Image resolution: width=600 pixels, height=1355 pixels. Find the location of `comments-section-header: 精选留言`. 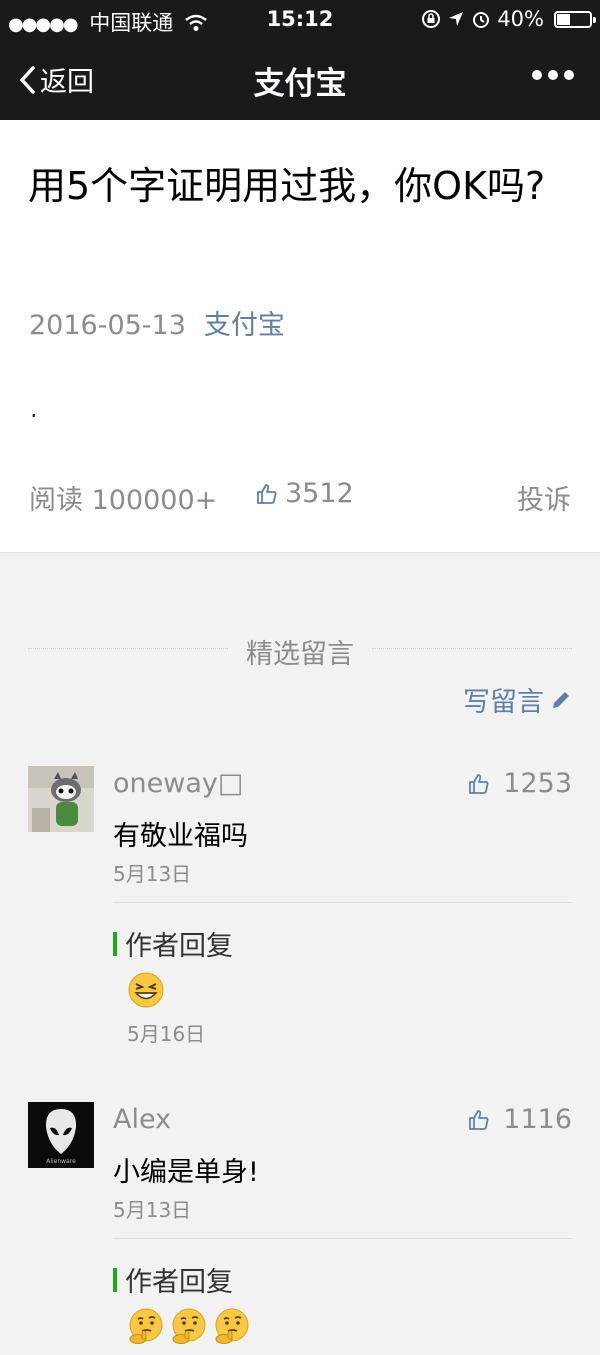

comments-section-header: 精选留言 is located at coordinates (300, 649).